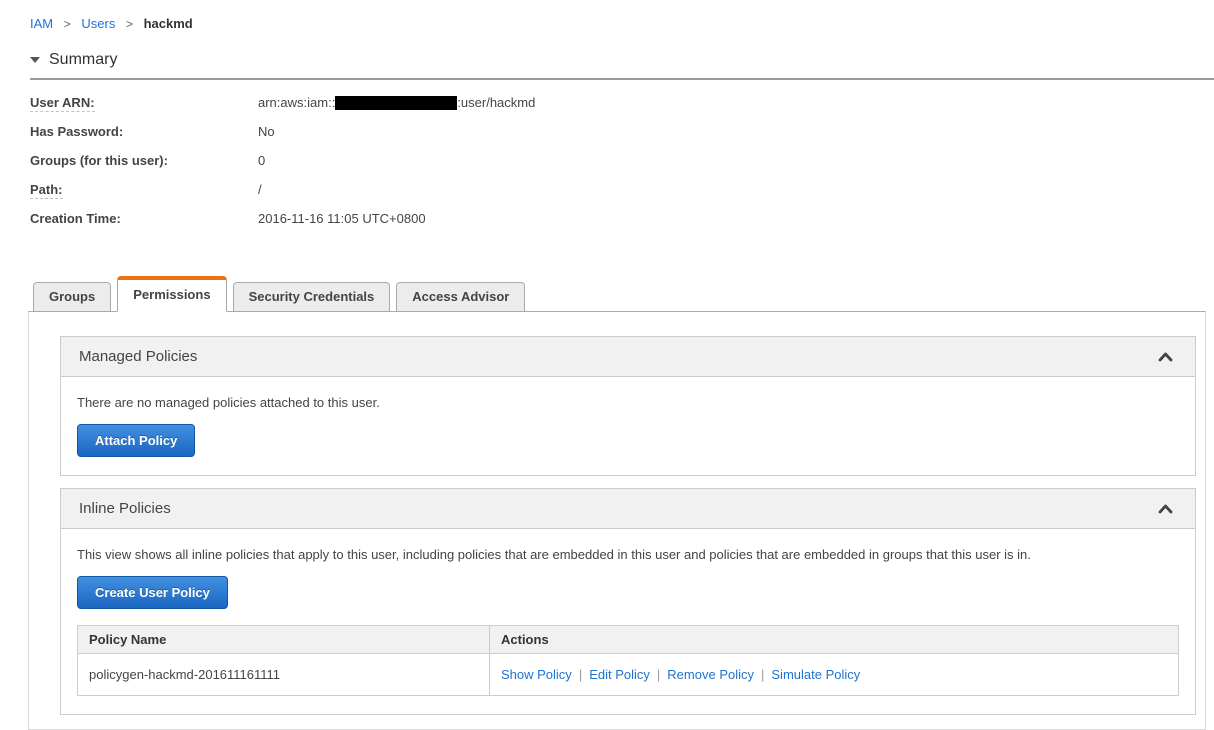  I want to click on field-row-groups: Groups (for this user): 0, so click(622, 161).